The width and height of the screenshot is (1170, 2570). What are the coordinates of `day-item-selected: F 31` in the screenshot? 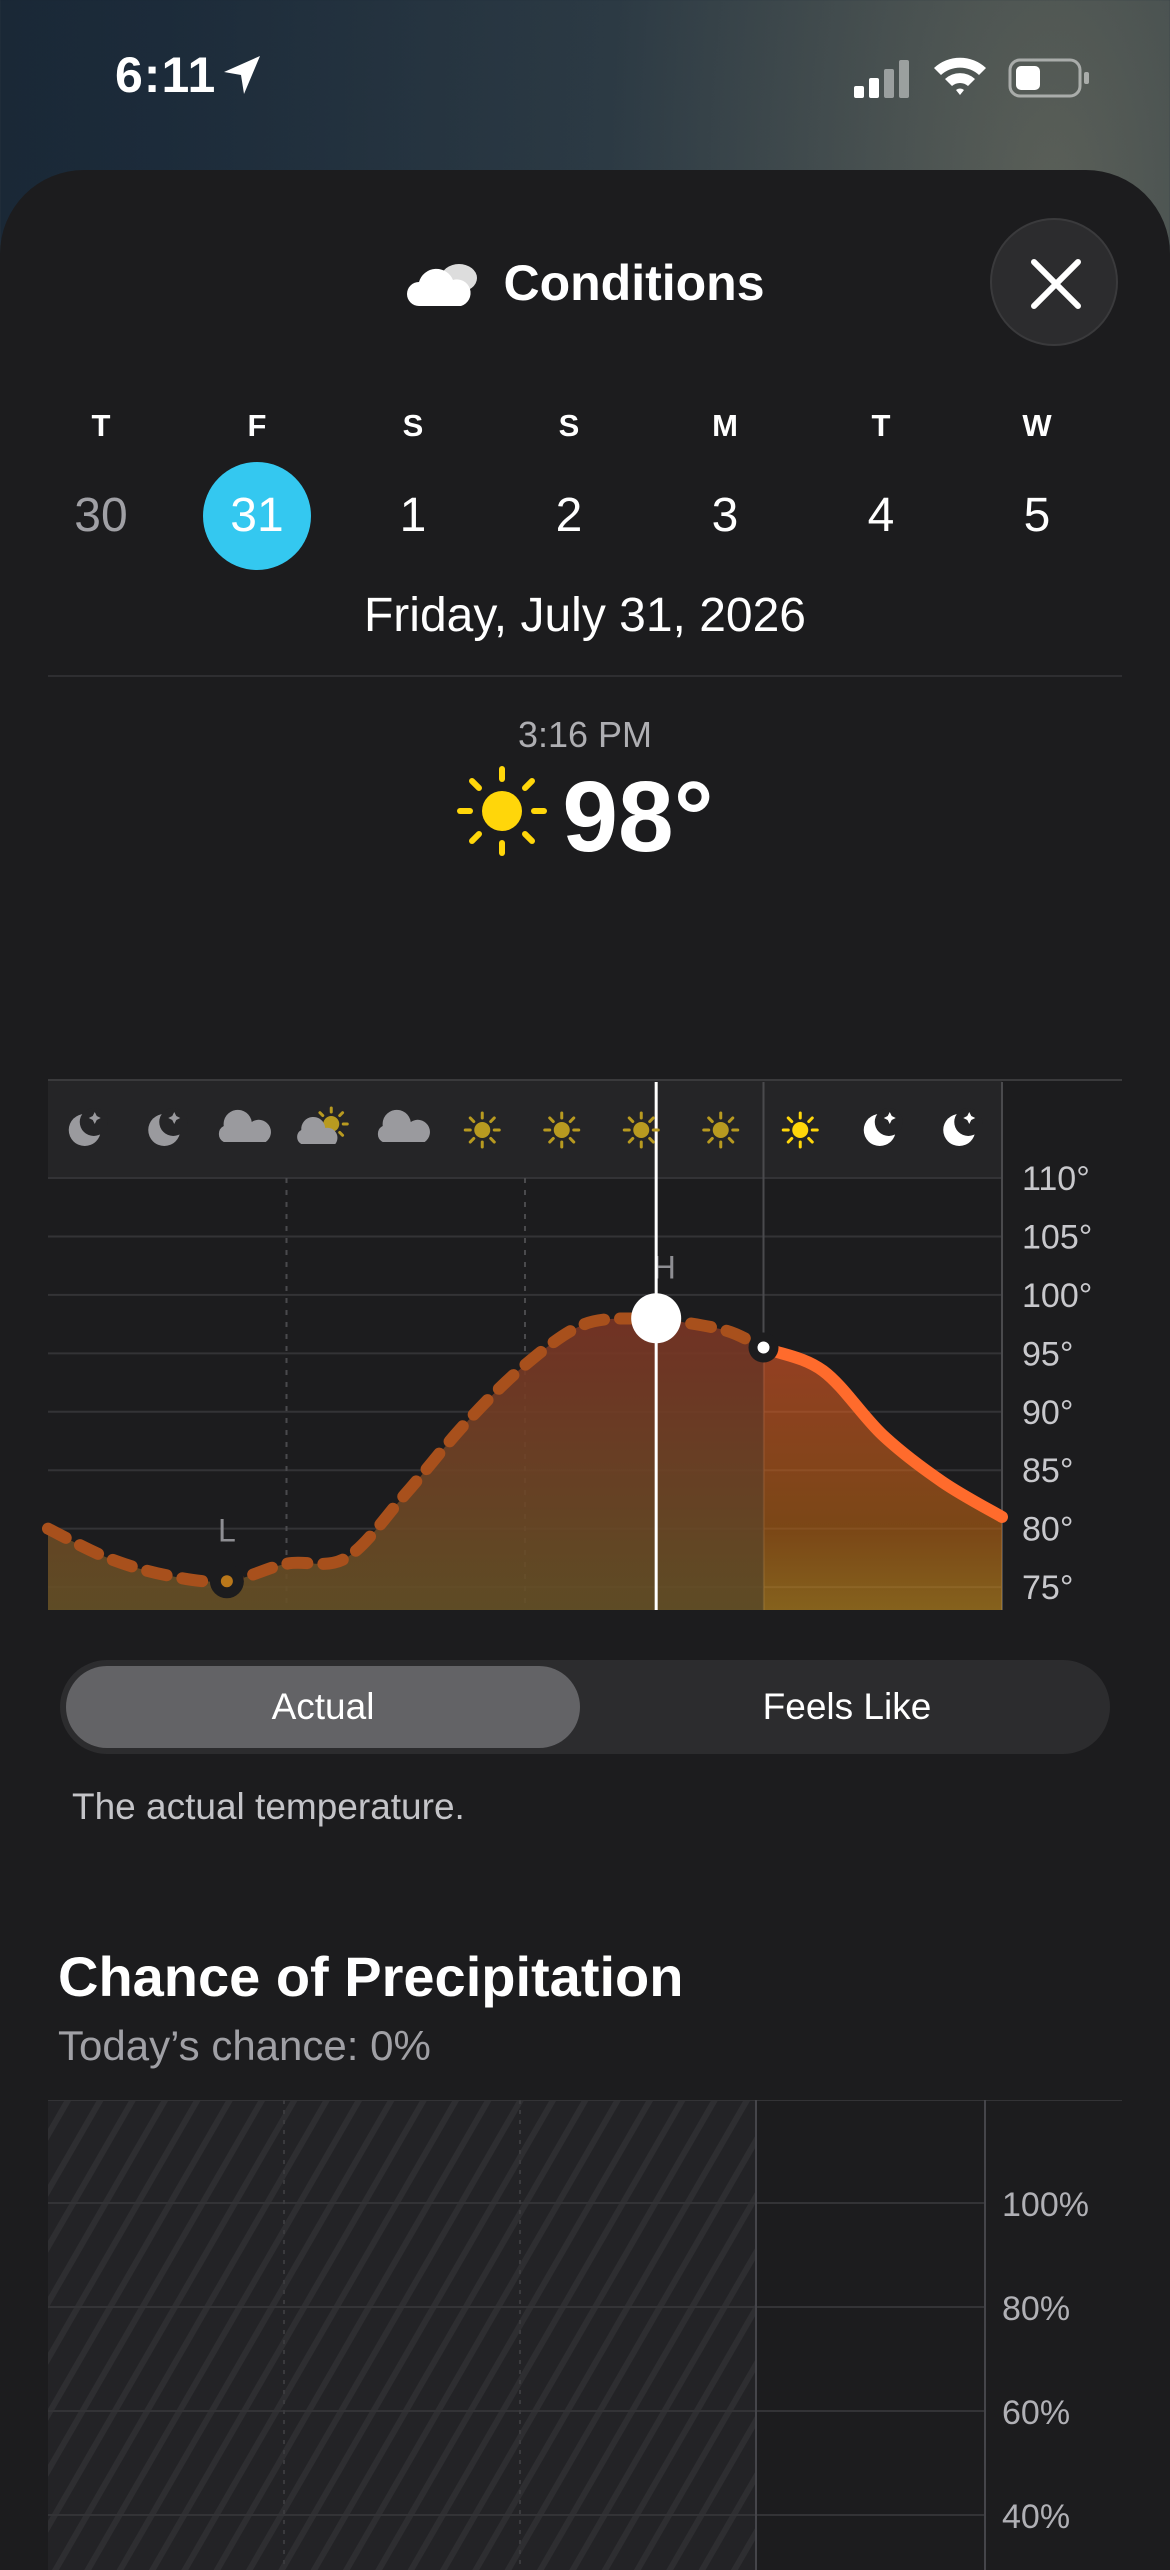 It's located at (257, 489).